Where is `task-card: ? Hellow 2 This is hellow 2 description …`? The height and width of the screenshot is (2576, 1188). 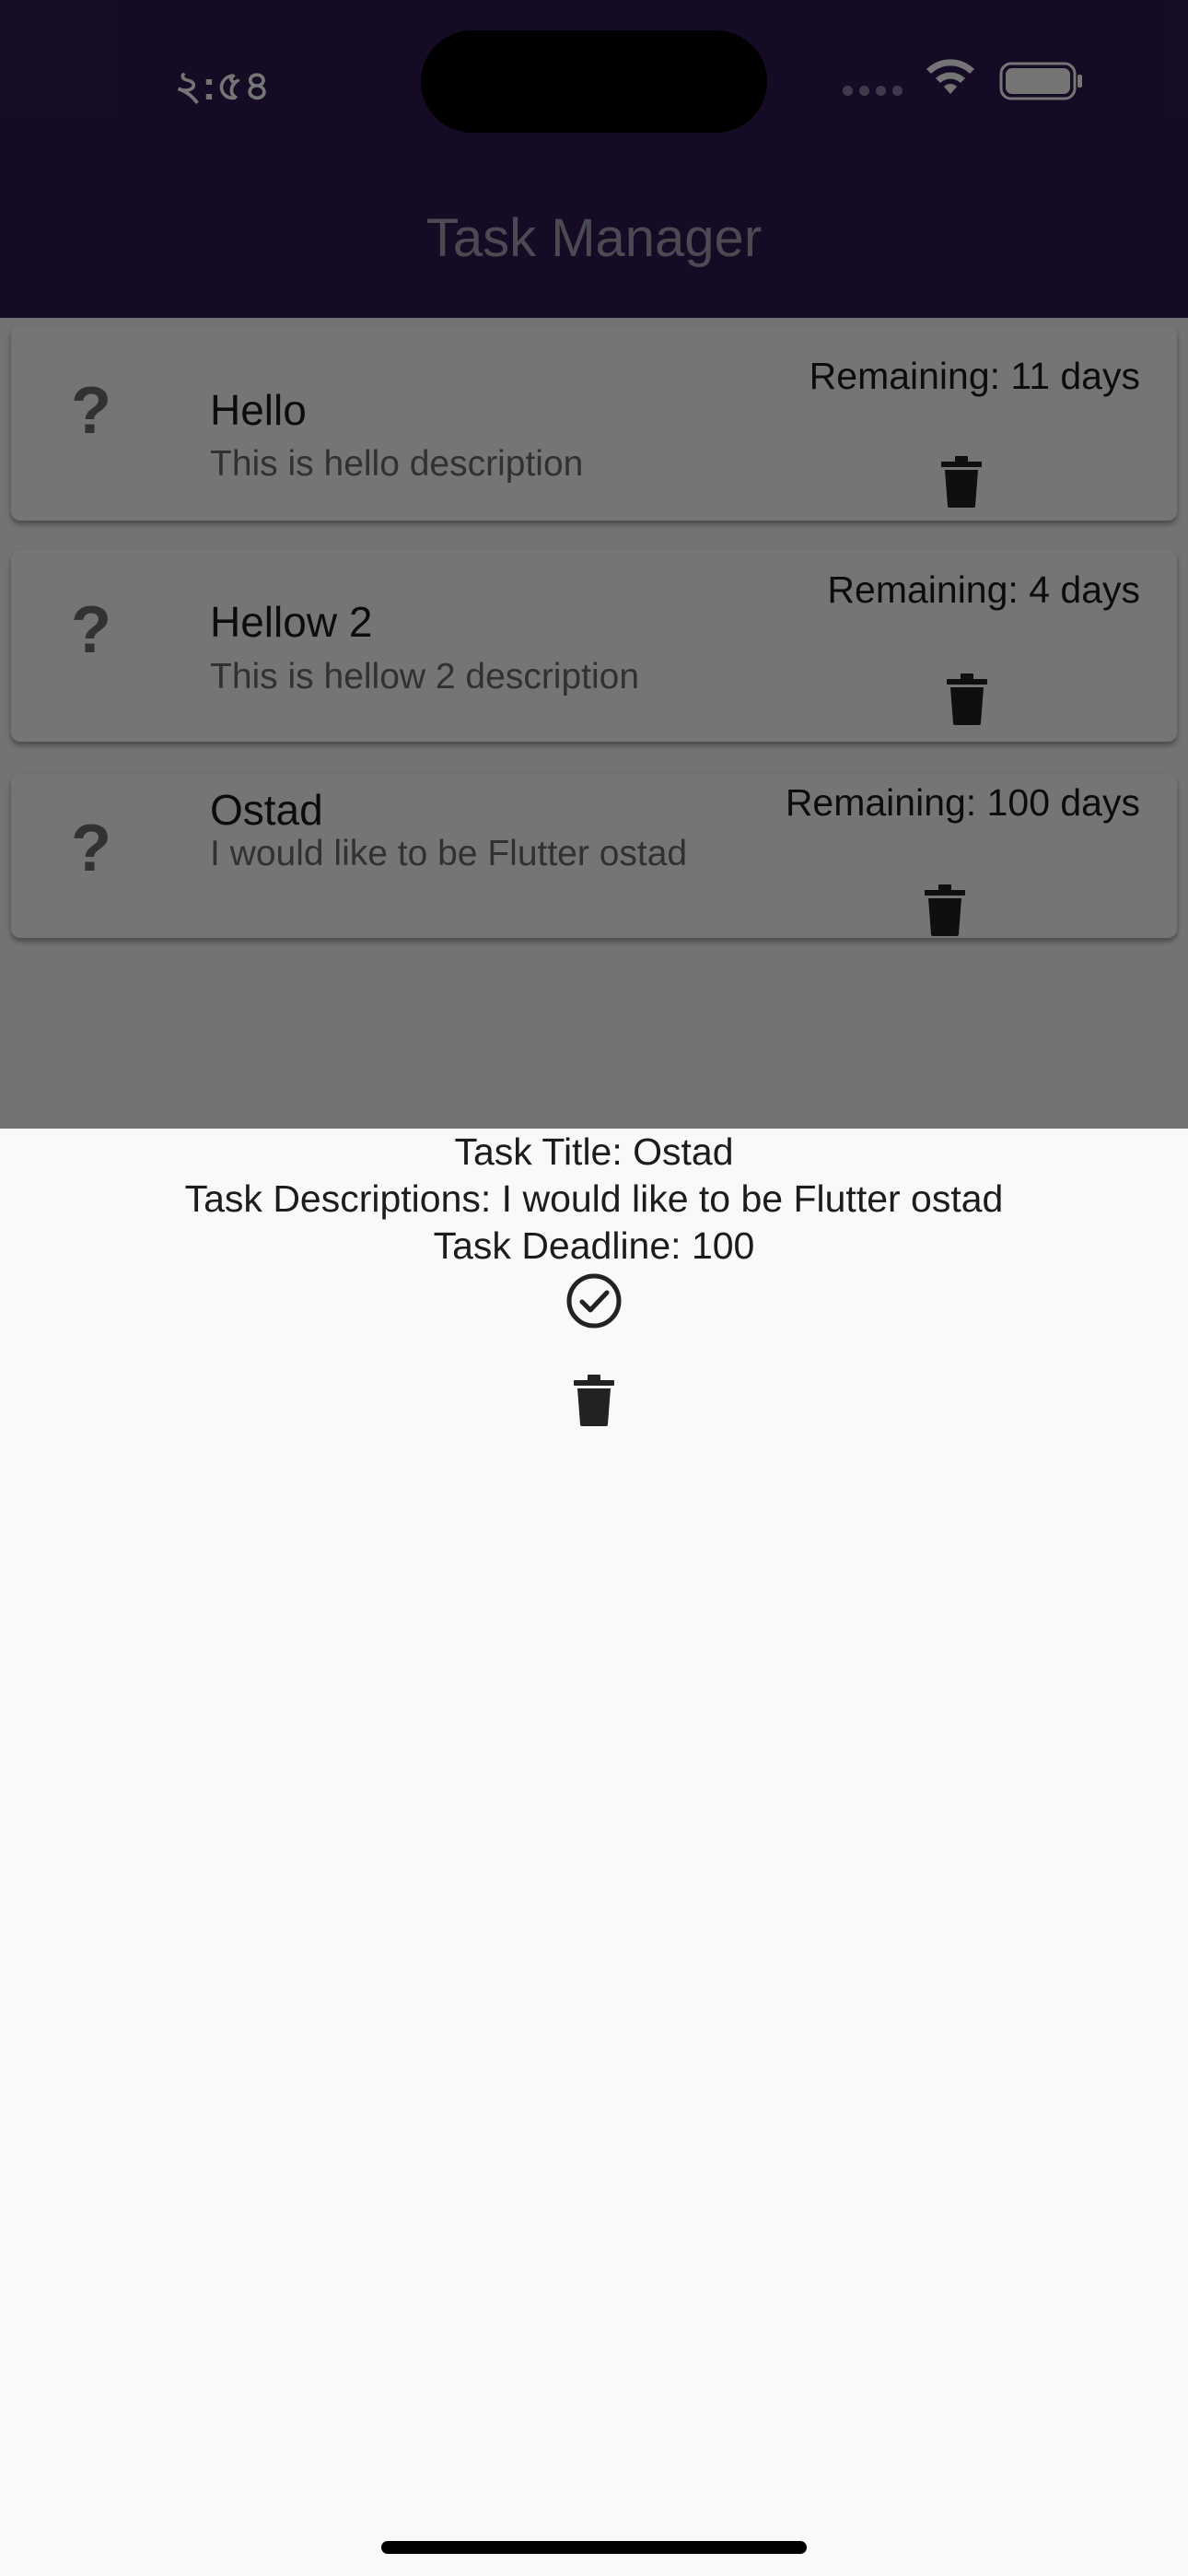 task-card: ? Hellow 2 This is hellow 2 description … is located at coordinates (594, 646).